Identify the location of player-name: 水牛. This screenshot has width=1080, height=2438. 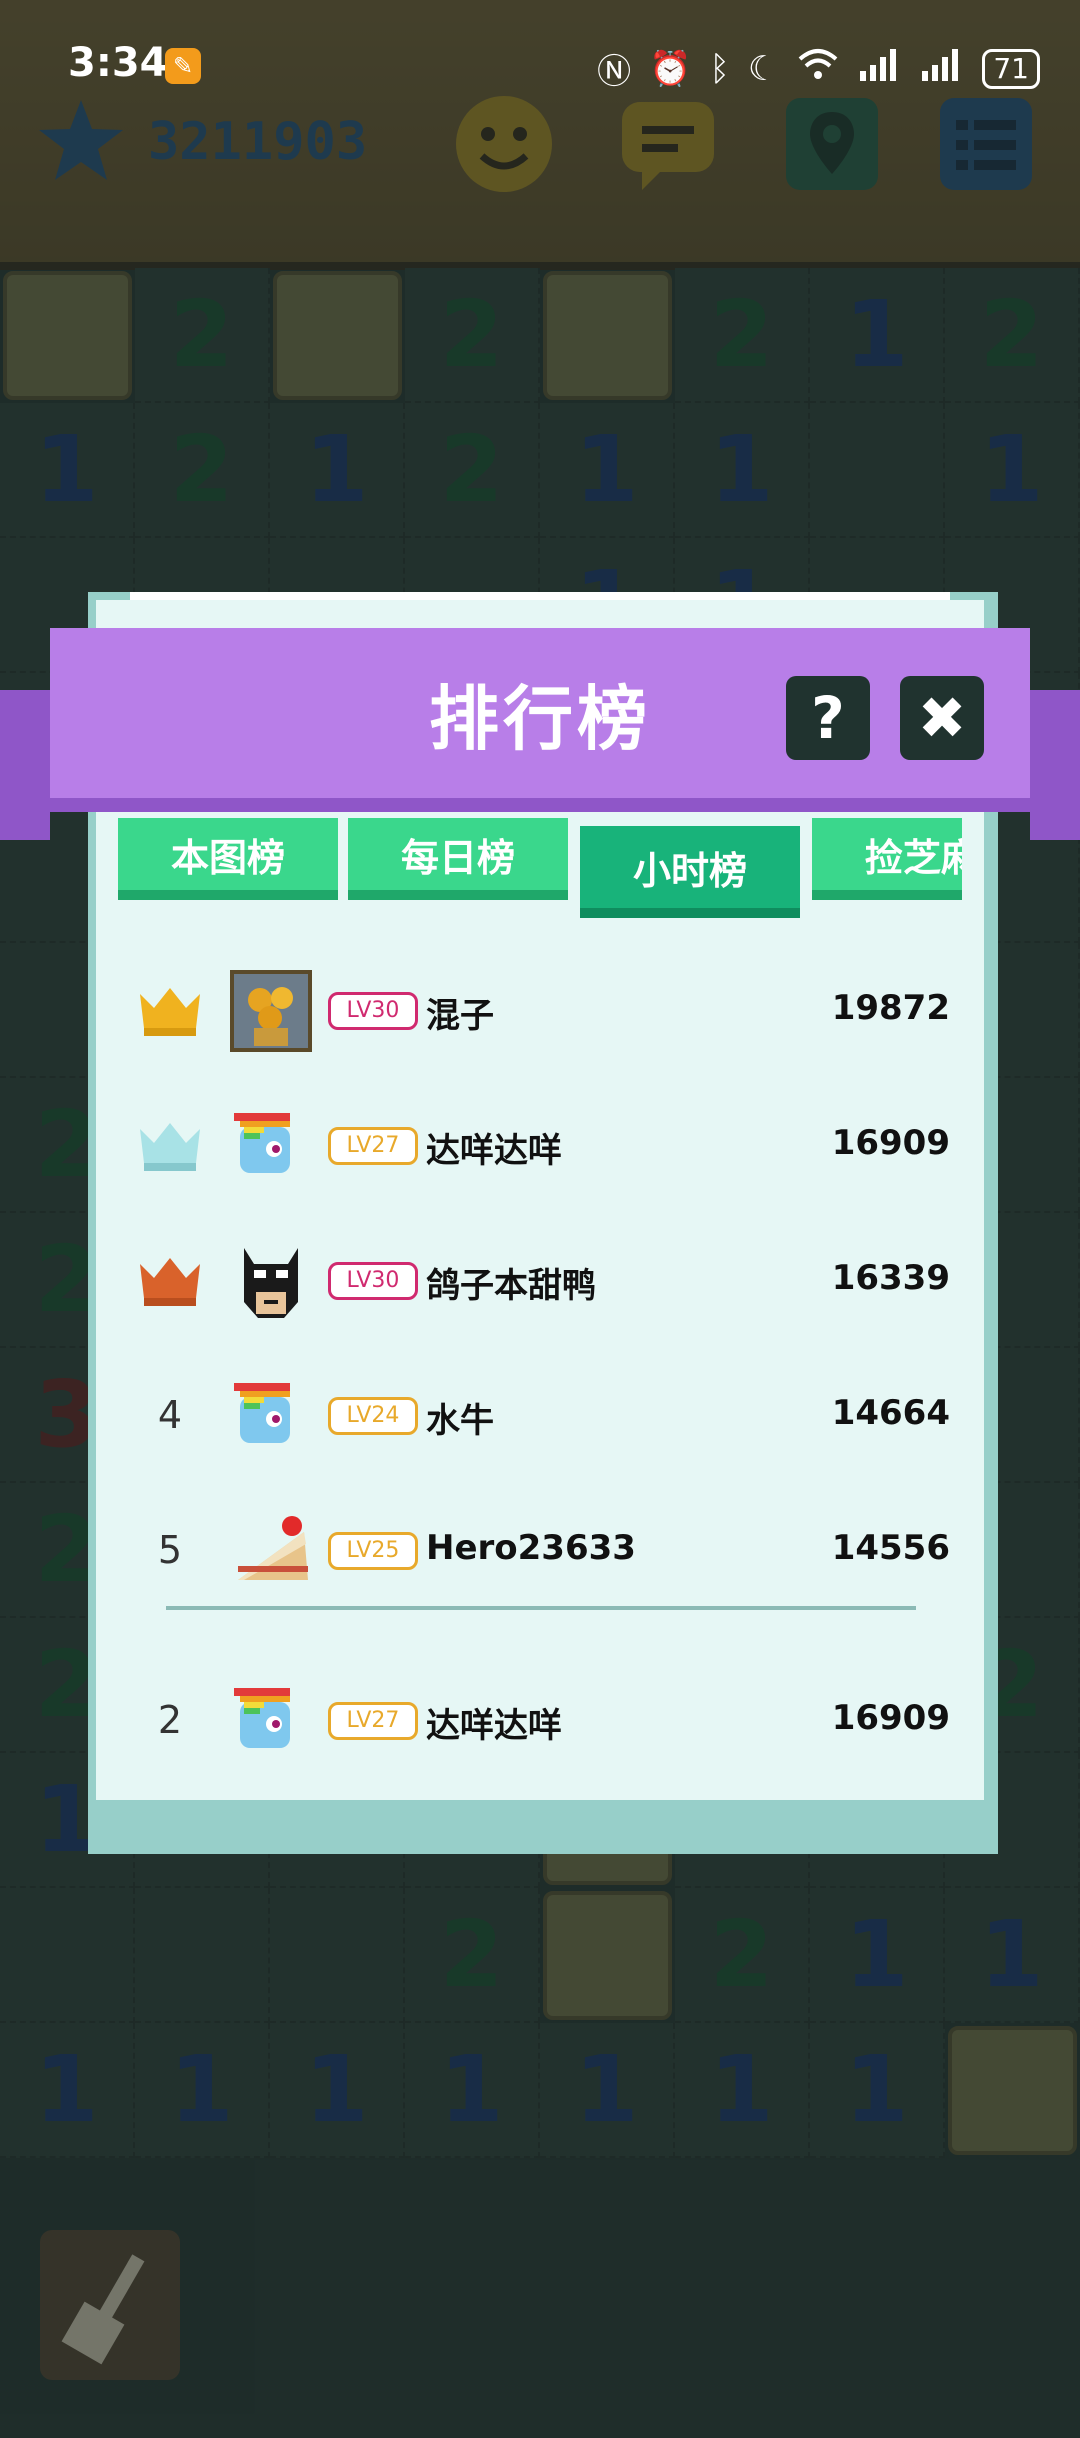
(460, 1421).